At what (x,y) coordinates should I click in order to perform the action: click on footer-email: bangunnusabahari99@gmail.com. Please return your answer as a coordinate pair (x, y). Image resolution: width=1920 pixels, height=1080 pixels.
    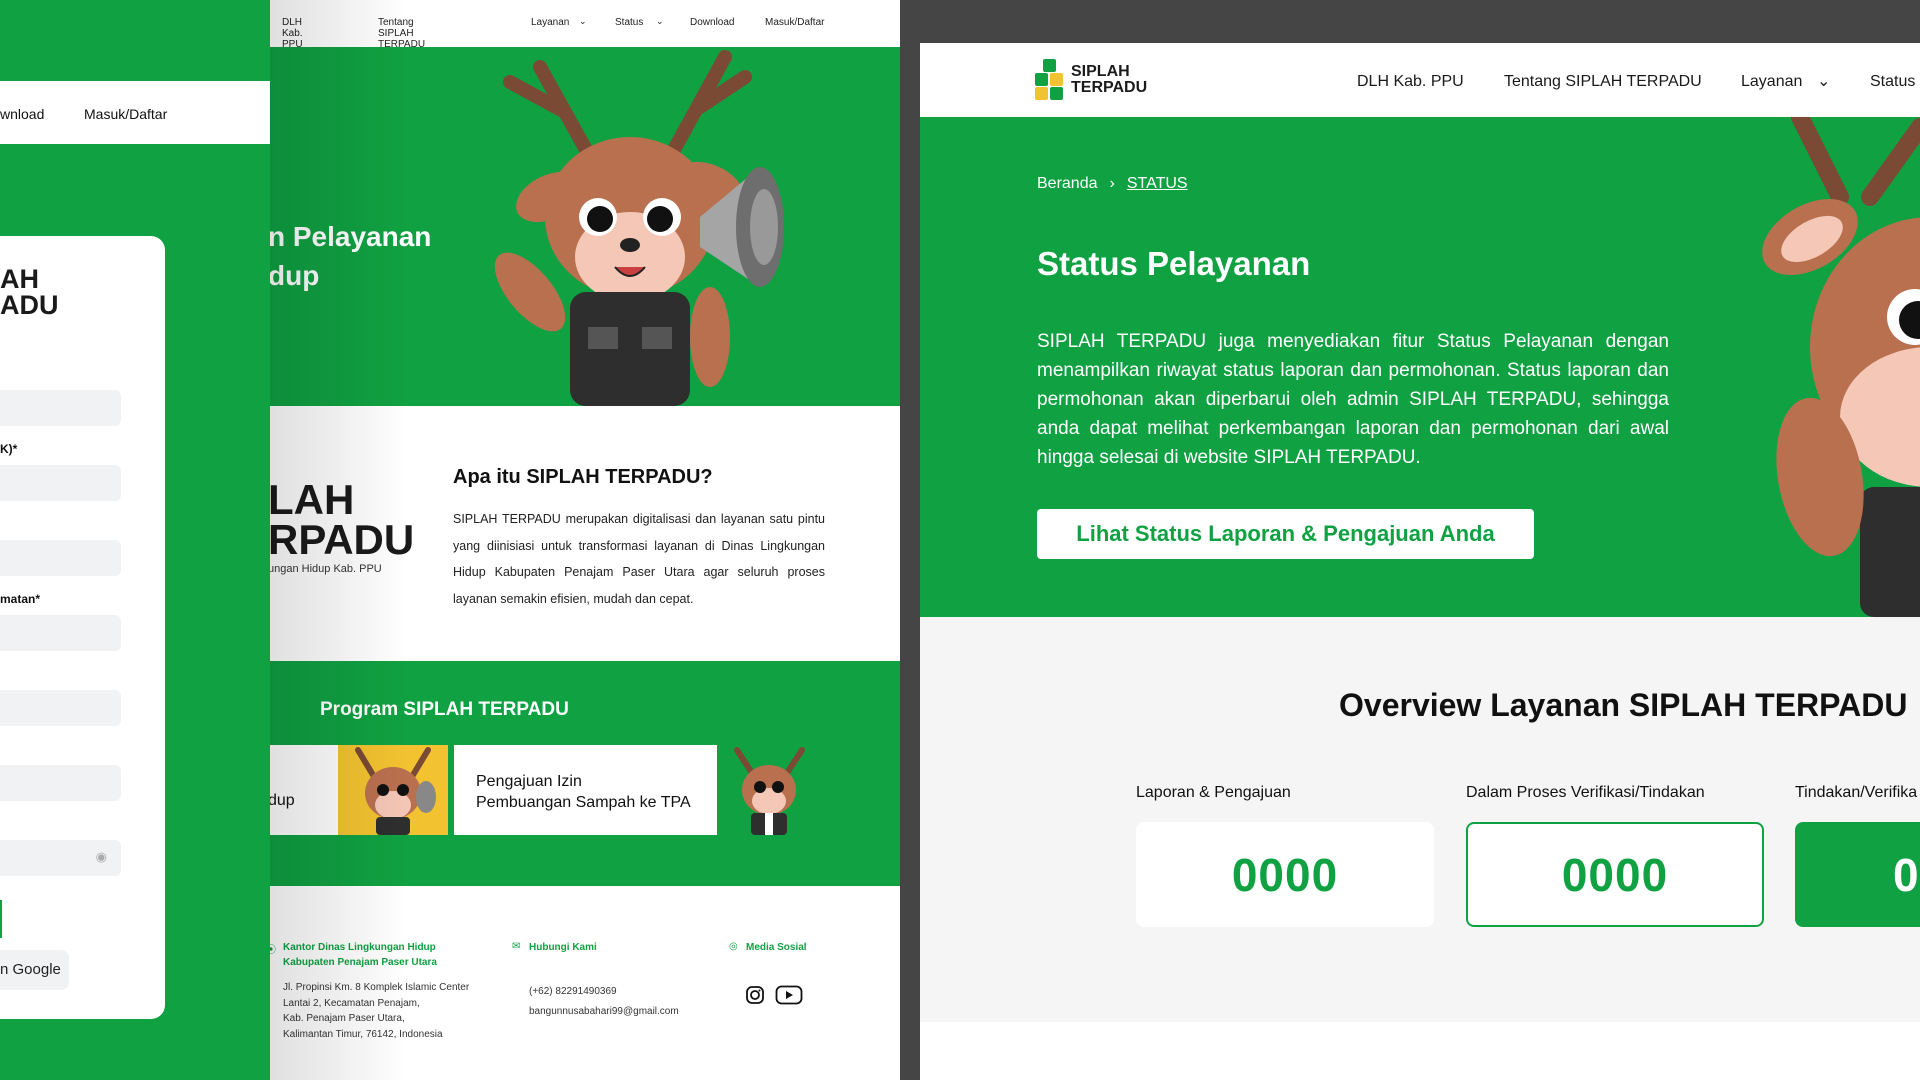
    Looking at the image, I should click on (604, 1012).